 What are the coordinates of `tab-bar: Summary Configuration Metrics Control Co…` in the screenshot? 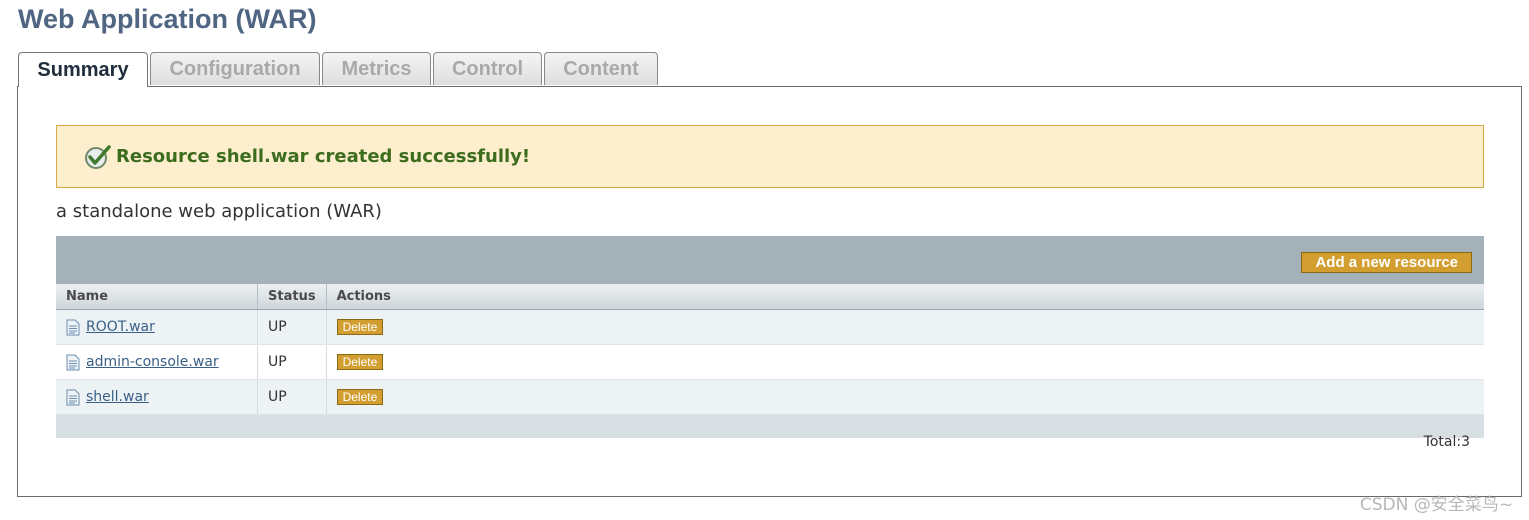 It's located at (339, 69).